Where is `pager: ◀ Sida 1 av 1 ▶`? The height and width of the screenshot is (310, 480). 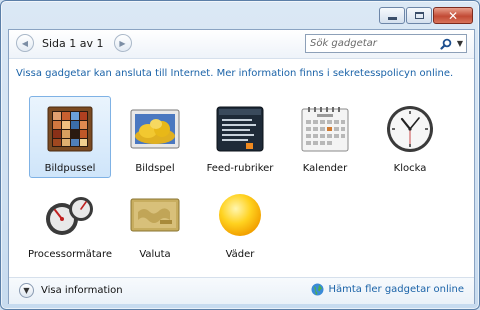 pager: ◀ Sida 1 av 1 ▶ is located at coordinates (74, 43).